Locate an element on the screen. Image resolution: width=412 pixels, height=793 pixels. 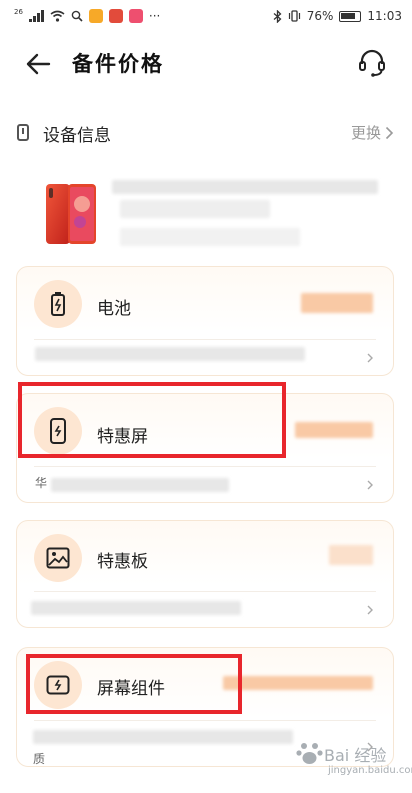
watermark-url: jingyan.baidu.com is located at coordinates (370, 770).